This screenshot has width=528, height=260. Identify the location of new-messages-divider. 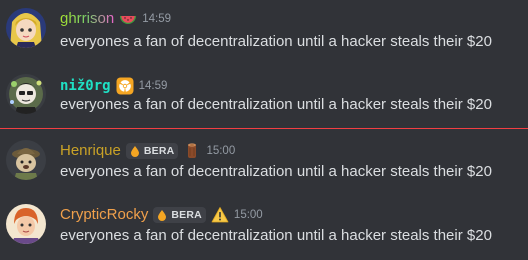
(264, 128).